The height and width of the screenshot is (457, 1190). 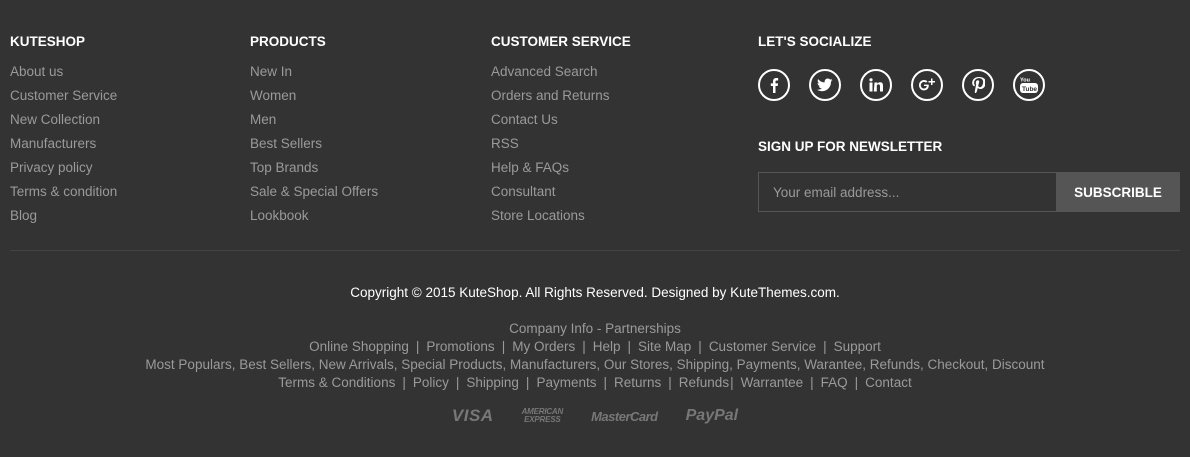 What do you see at coordinates (51, 167) in the screenshot?
I see `footer-link-privacy-policy: Privacy policy` at bounding box center [51, 167].